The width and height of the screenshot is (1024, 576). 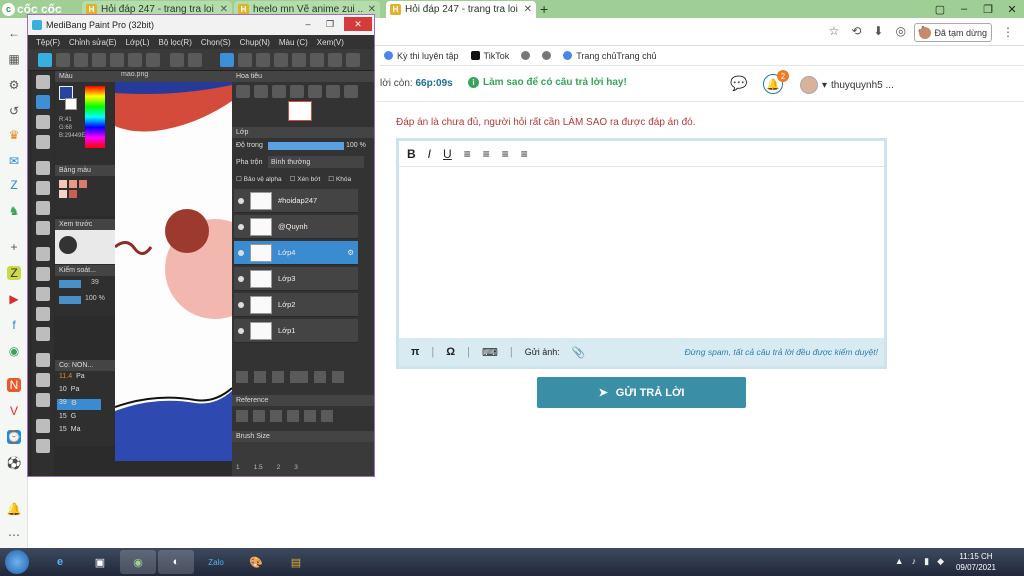 I want to click on history-icon: ↺, so click(x=14, y=111).